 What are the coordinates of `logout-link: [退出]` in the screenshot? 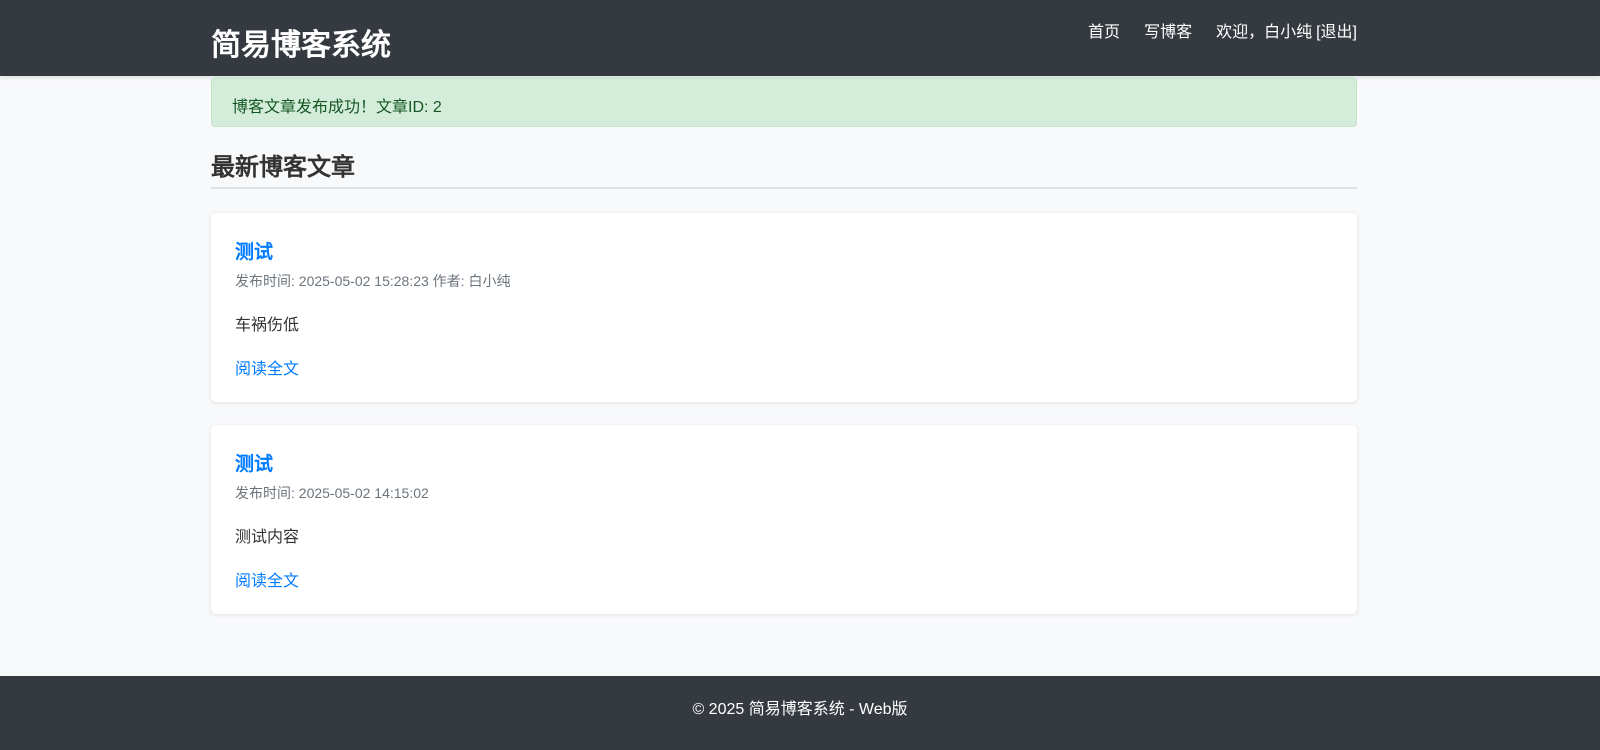 It's located at (1336, 30).